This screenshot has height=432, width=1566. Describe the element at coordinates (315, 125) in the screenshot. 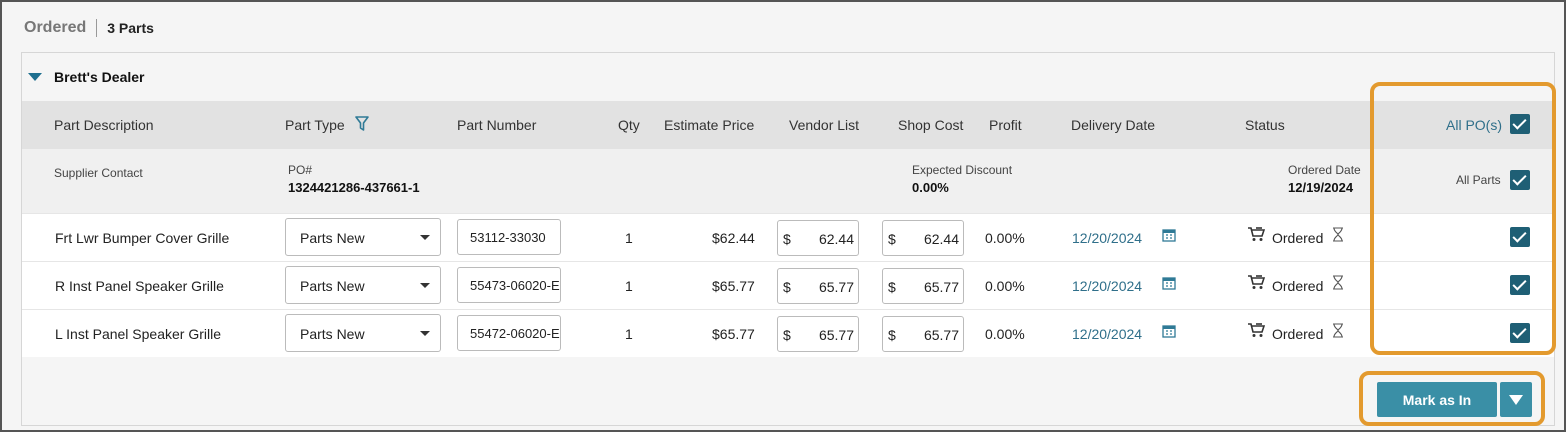

I see `col-part-type: Part Type` at that location.